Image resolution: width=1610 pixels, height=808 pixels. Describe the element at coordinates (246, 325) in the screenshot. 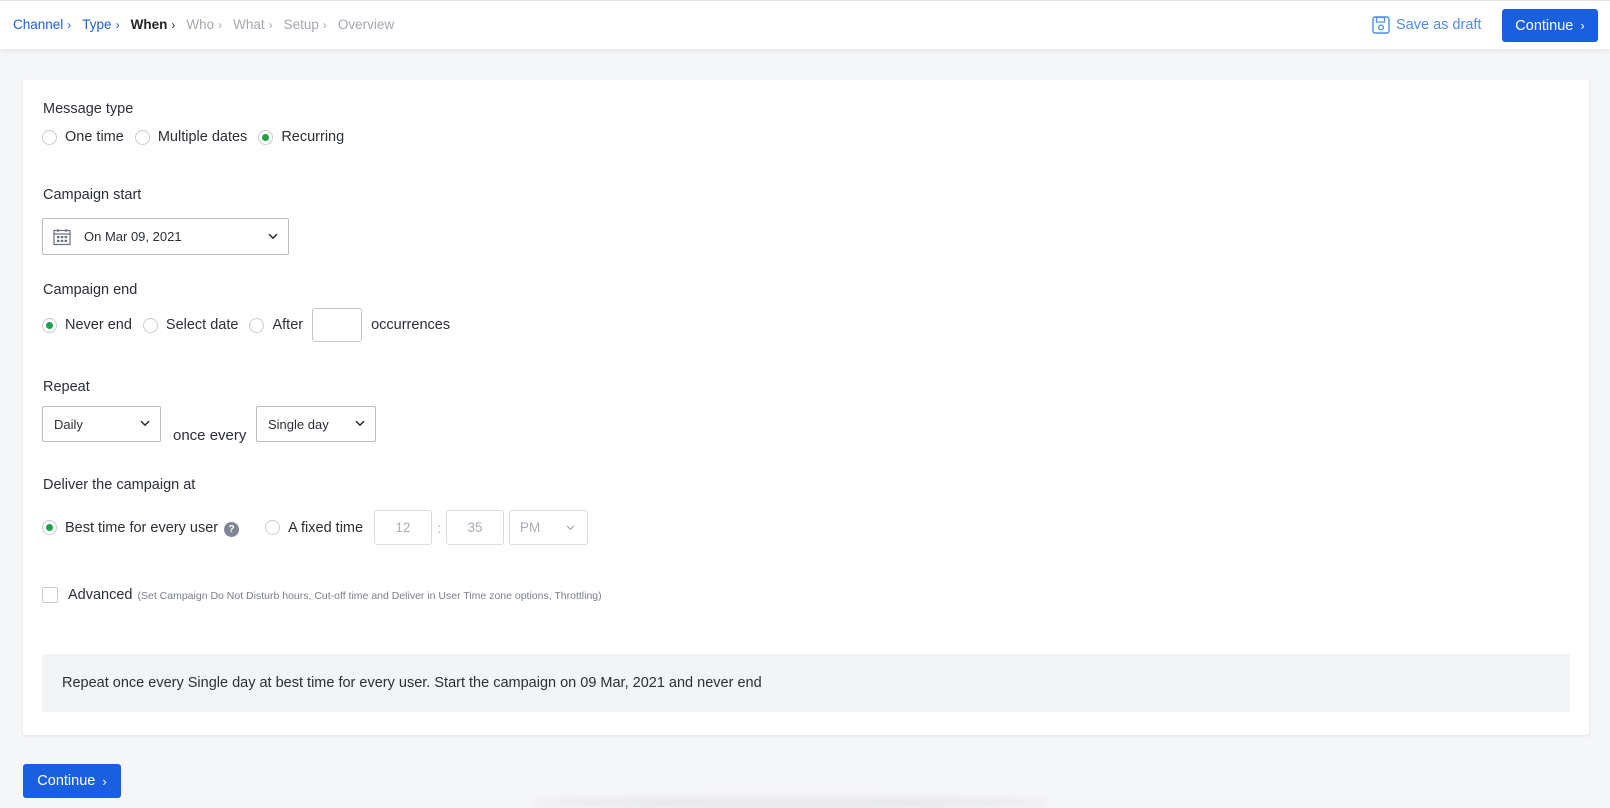

I see `campaign-end-radio-group: Never end Select date After occurrences` at that location.